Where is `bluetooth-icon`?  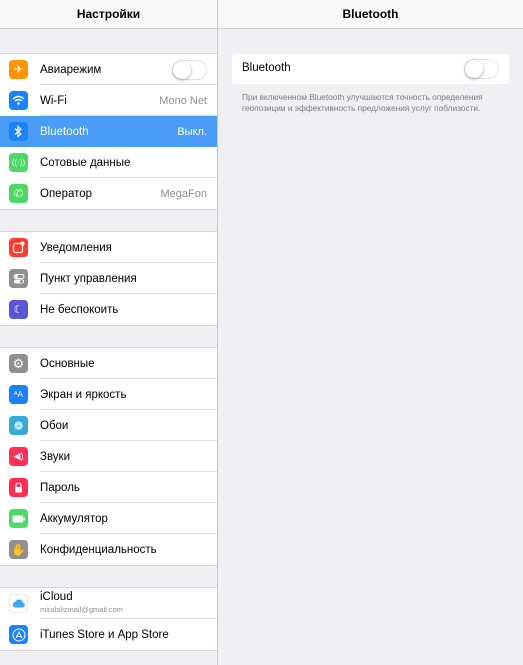 bluetooth-icon is located at coordinates (18, 131).